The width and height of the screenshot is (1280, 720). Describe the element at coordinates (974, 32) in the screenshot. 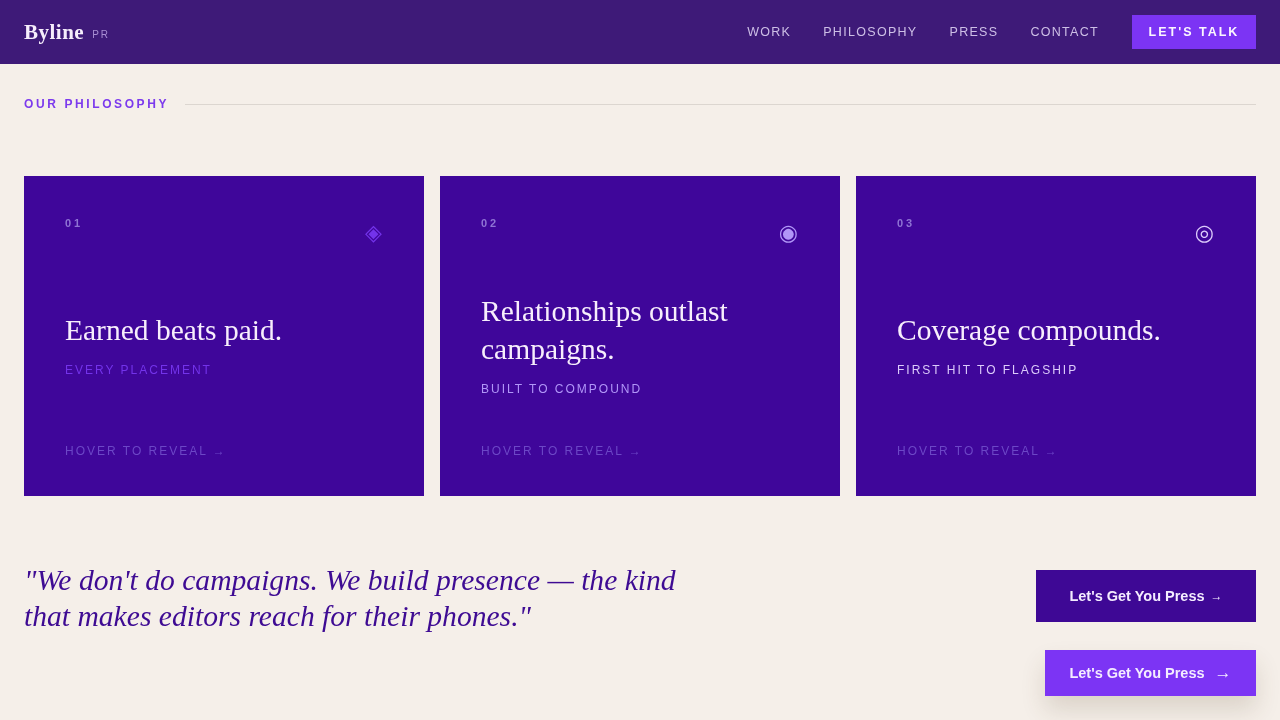

I see `nav-link: PRESS` at that location.